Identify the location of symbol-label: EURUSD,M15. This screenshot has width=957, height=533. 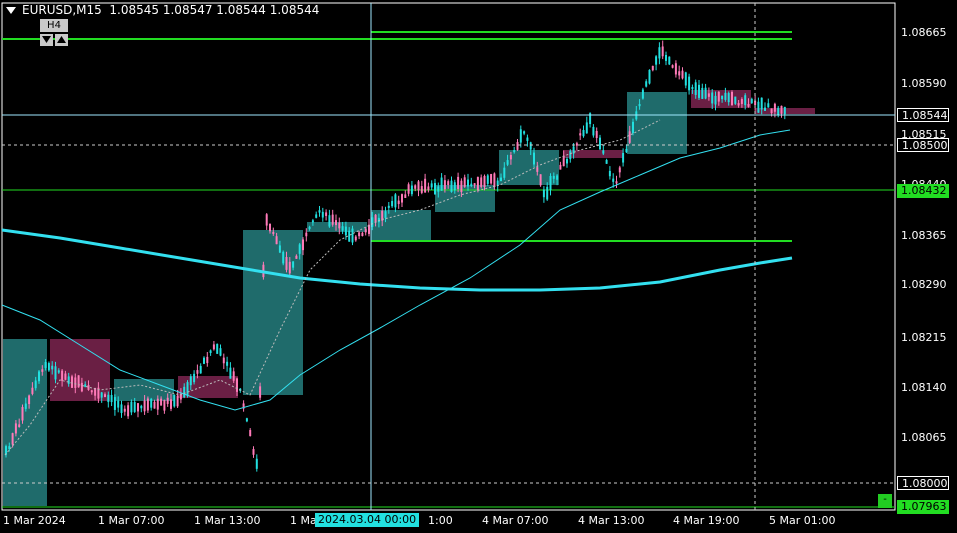
(62, 10).